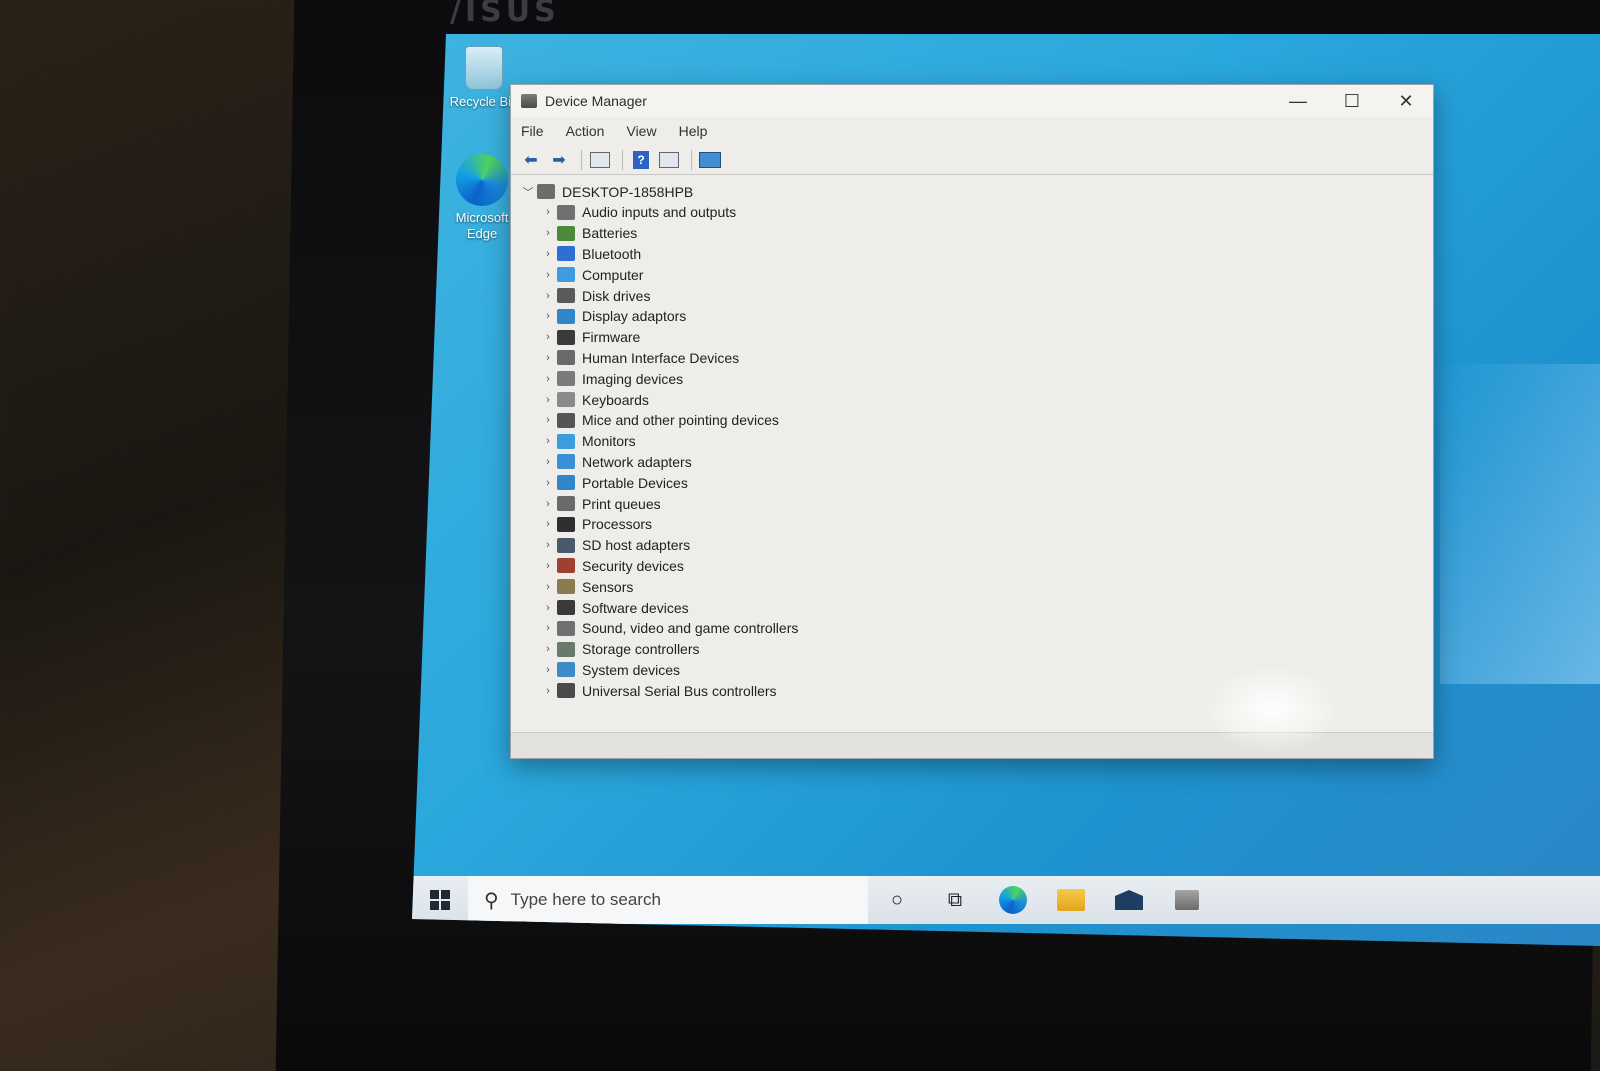  What do you see at coordinates (669, 160) in the screenshot?
I see `view-icon` at bounding box center [669, 160].